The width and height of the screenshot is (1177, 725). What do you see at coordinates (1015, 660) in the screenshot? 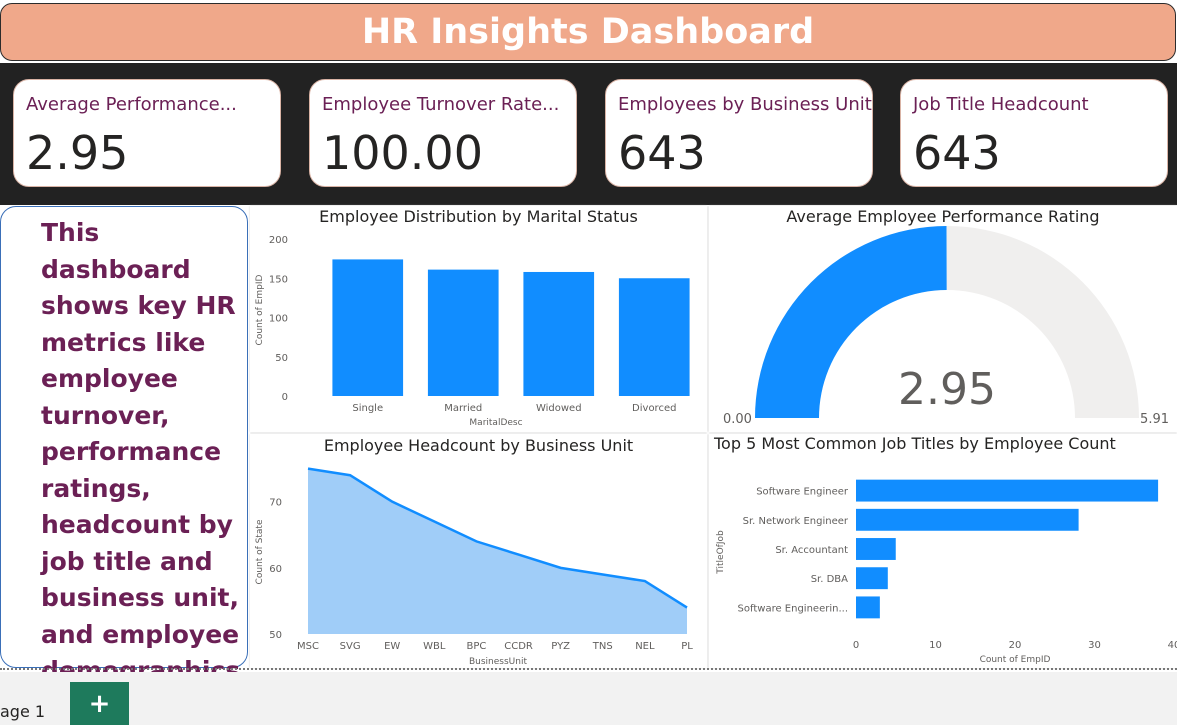
I see `x-axis-label: Count of EmpID` at bounding box center [1015, 660].